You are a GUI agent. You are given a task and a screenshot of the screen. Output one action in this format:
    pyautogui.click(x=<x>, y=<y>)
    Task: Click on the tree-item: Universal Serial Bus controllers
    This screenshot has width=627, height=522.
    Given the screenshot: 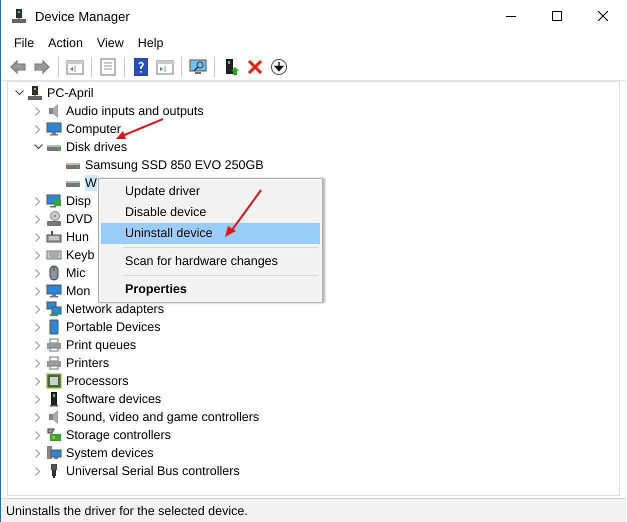 What is the action you would take?
    pyautogui.click(x=153, y=471)
    